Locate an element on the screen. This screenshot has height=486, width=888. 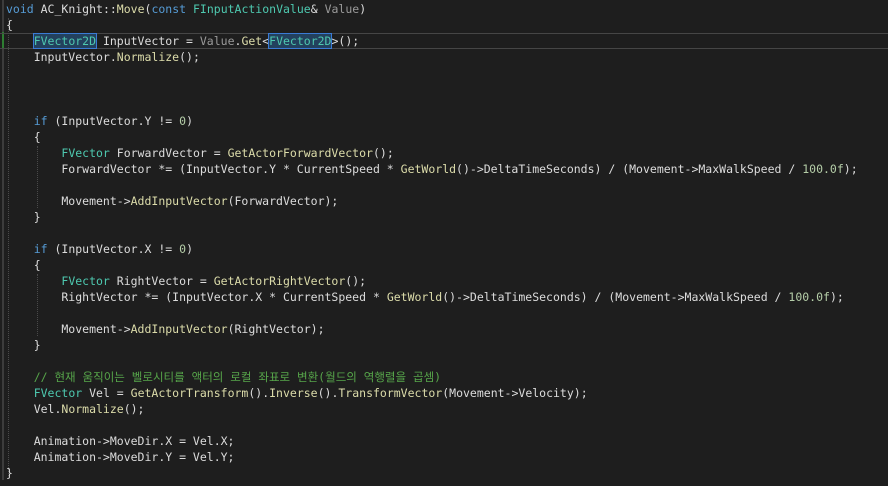
code-token: GetActorTransform is located at coordinates (189, 393).